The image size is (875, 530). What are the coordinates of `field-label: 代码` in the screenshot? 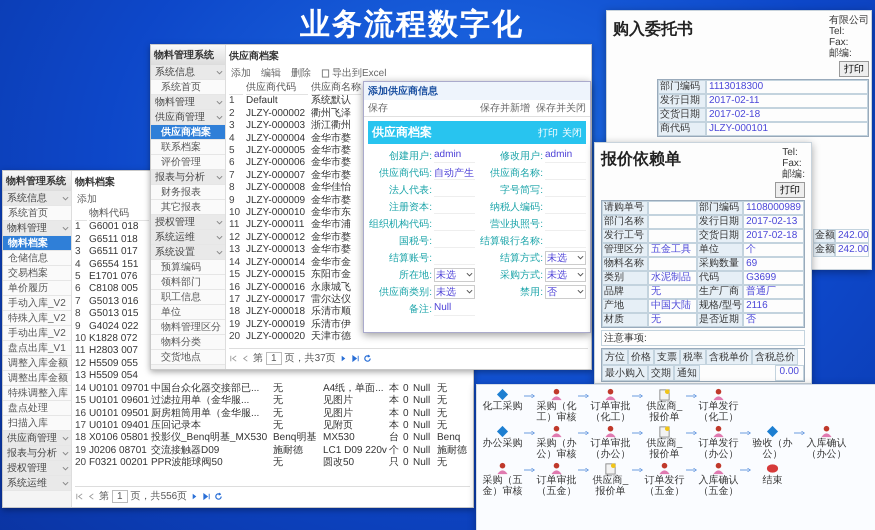 It's located at (720, 278).